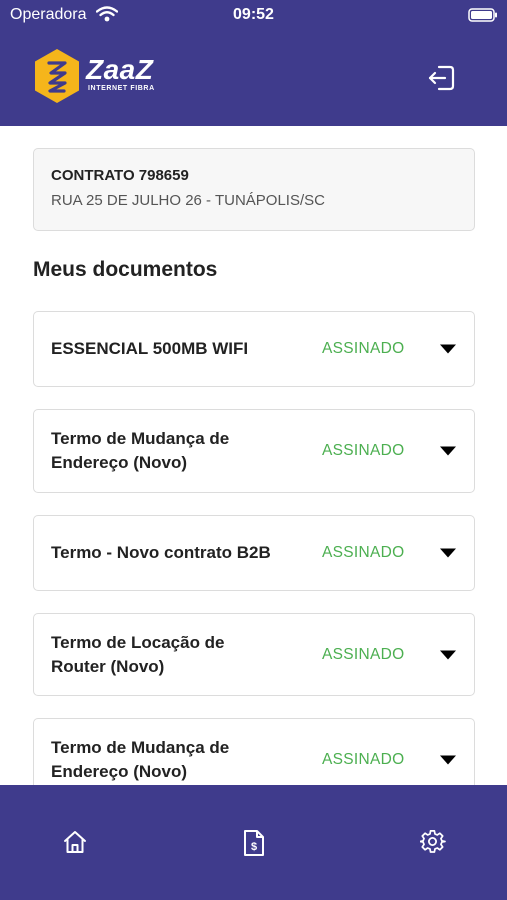 This screenshot has width=507, height=900. I want to click on contract-title: CONTRATO 798659, so click(120, 175).